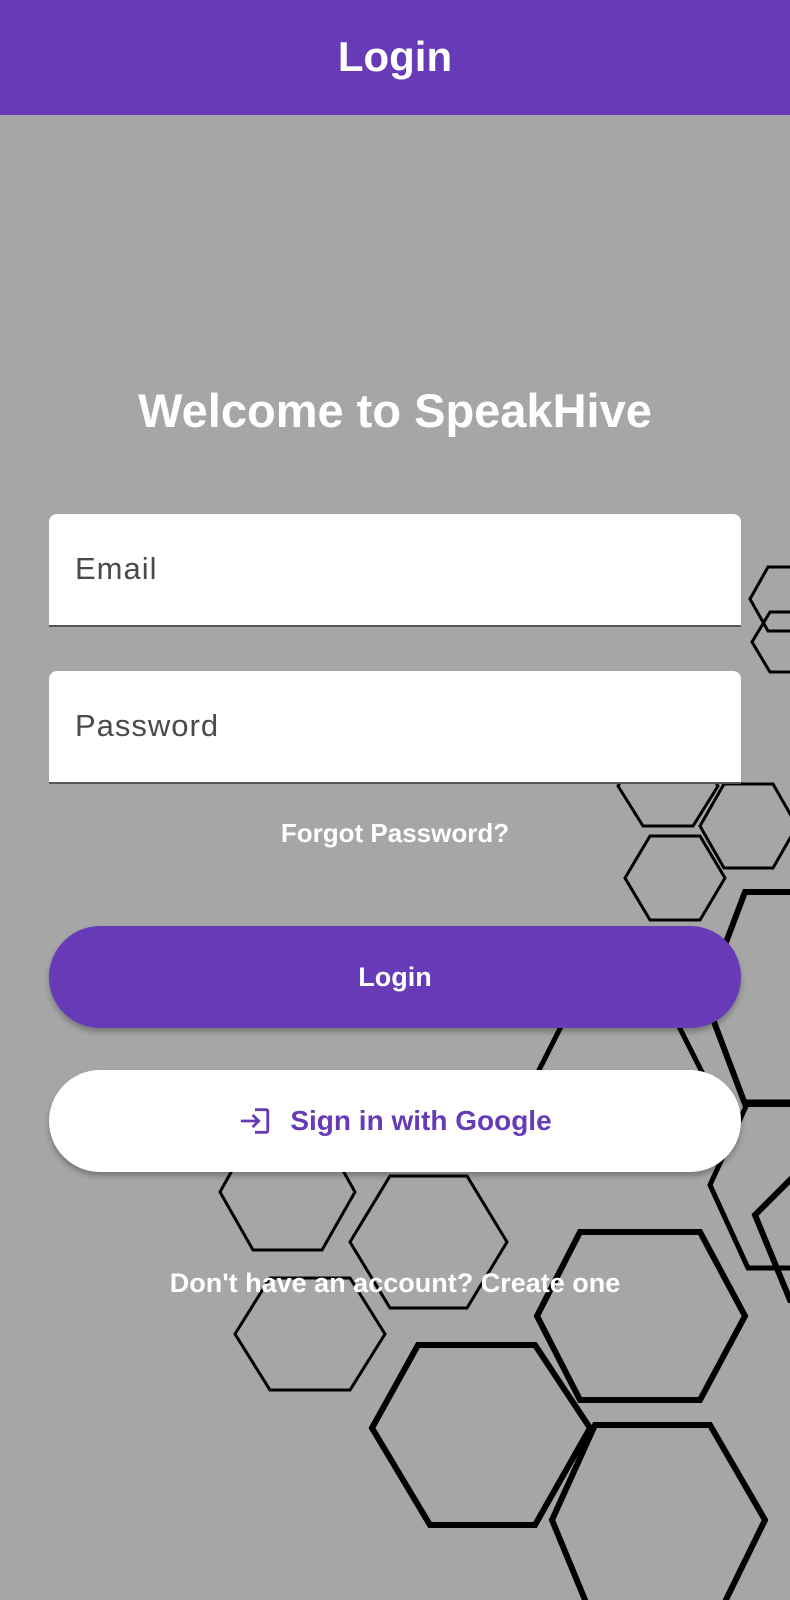  I want to click on login-arrow-icon, so click(255, 1121).